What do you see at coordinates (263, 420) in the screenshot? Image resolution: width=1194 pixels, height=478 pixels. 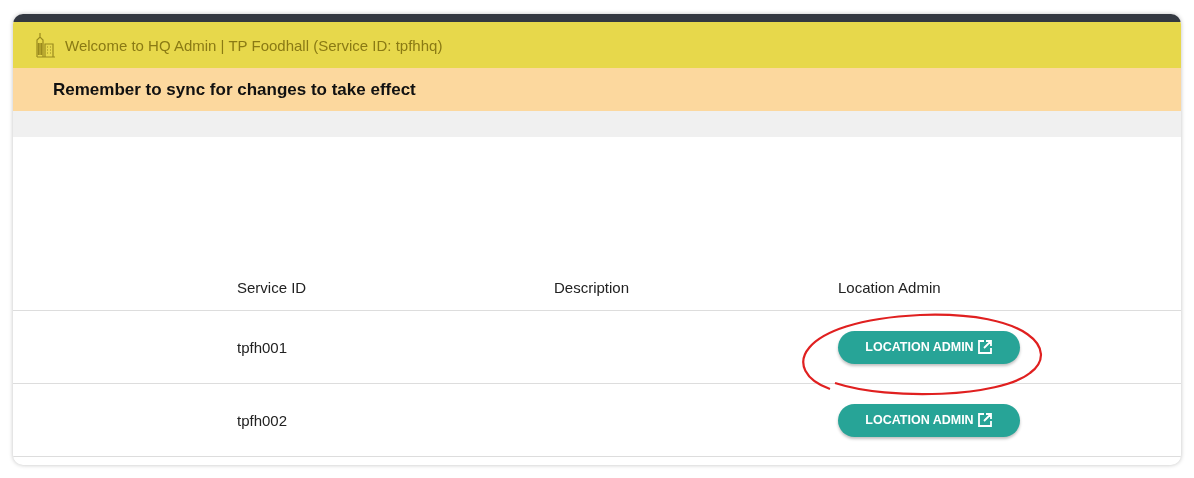 I see `table-cell-text: tpfh002` at bounding box center [263, 420].